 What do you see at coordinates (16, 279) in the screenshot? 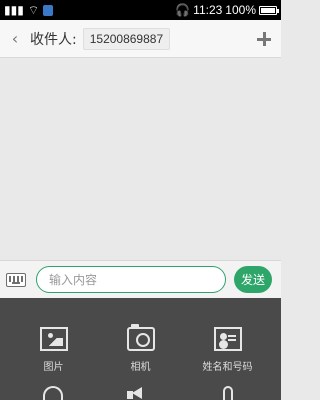
I see `keyboard-icon` at bounding box center [16, 279].